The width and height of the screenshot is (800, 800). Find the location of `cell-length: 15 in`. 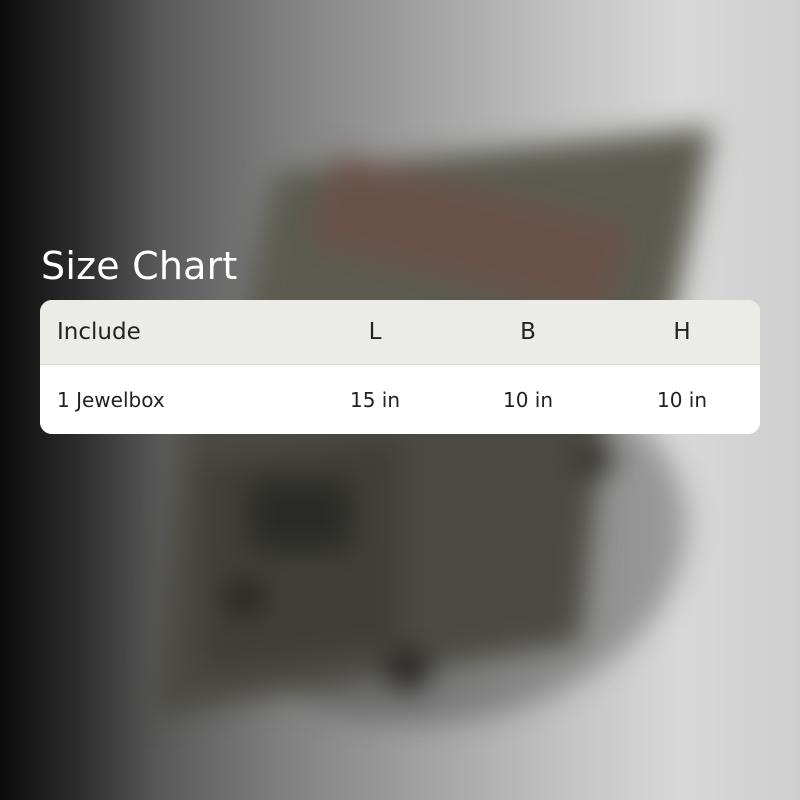

cell-length: 15 in is located at coordinates (375, 399).